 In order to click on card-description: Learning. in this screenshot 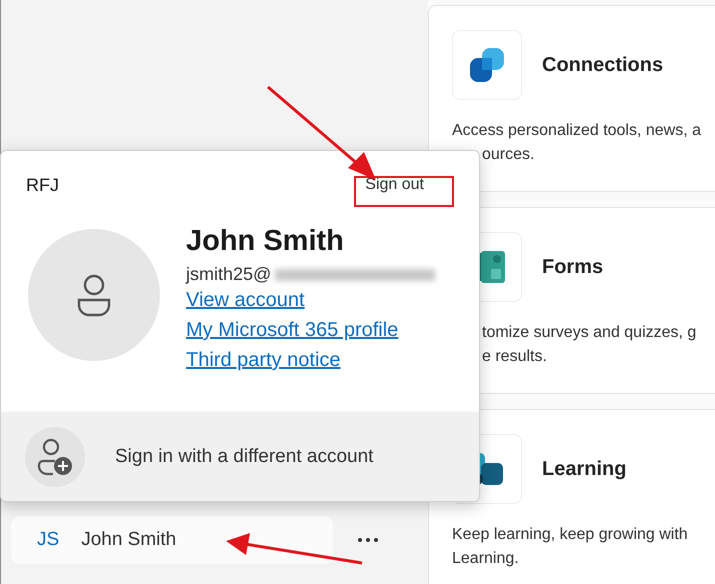, I will do `click(485, 559)`.